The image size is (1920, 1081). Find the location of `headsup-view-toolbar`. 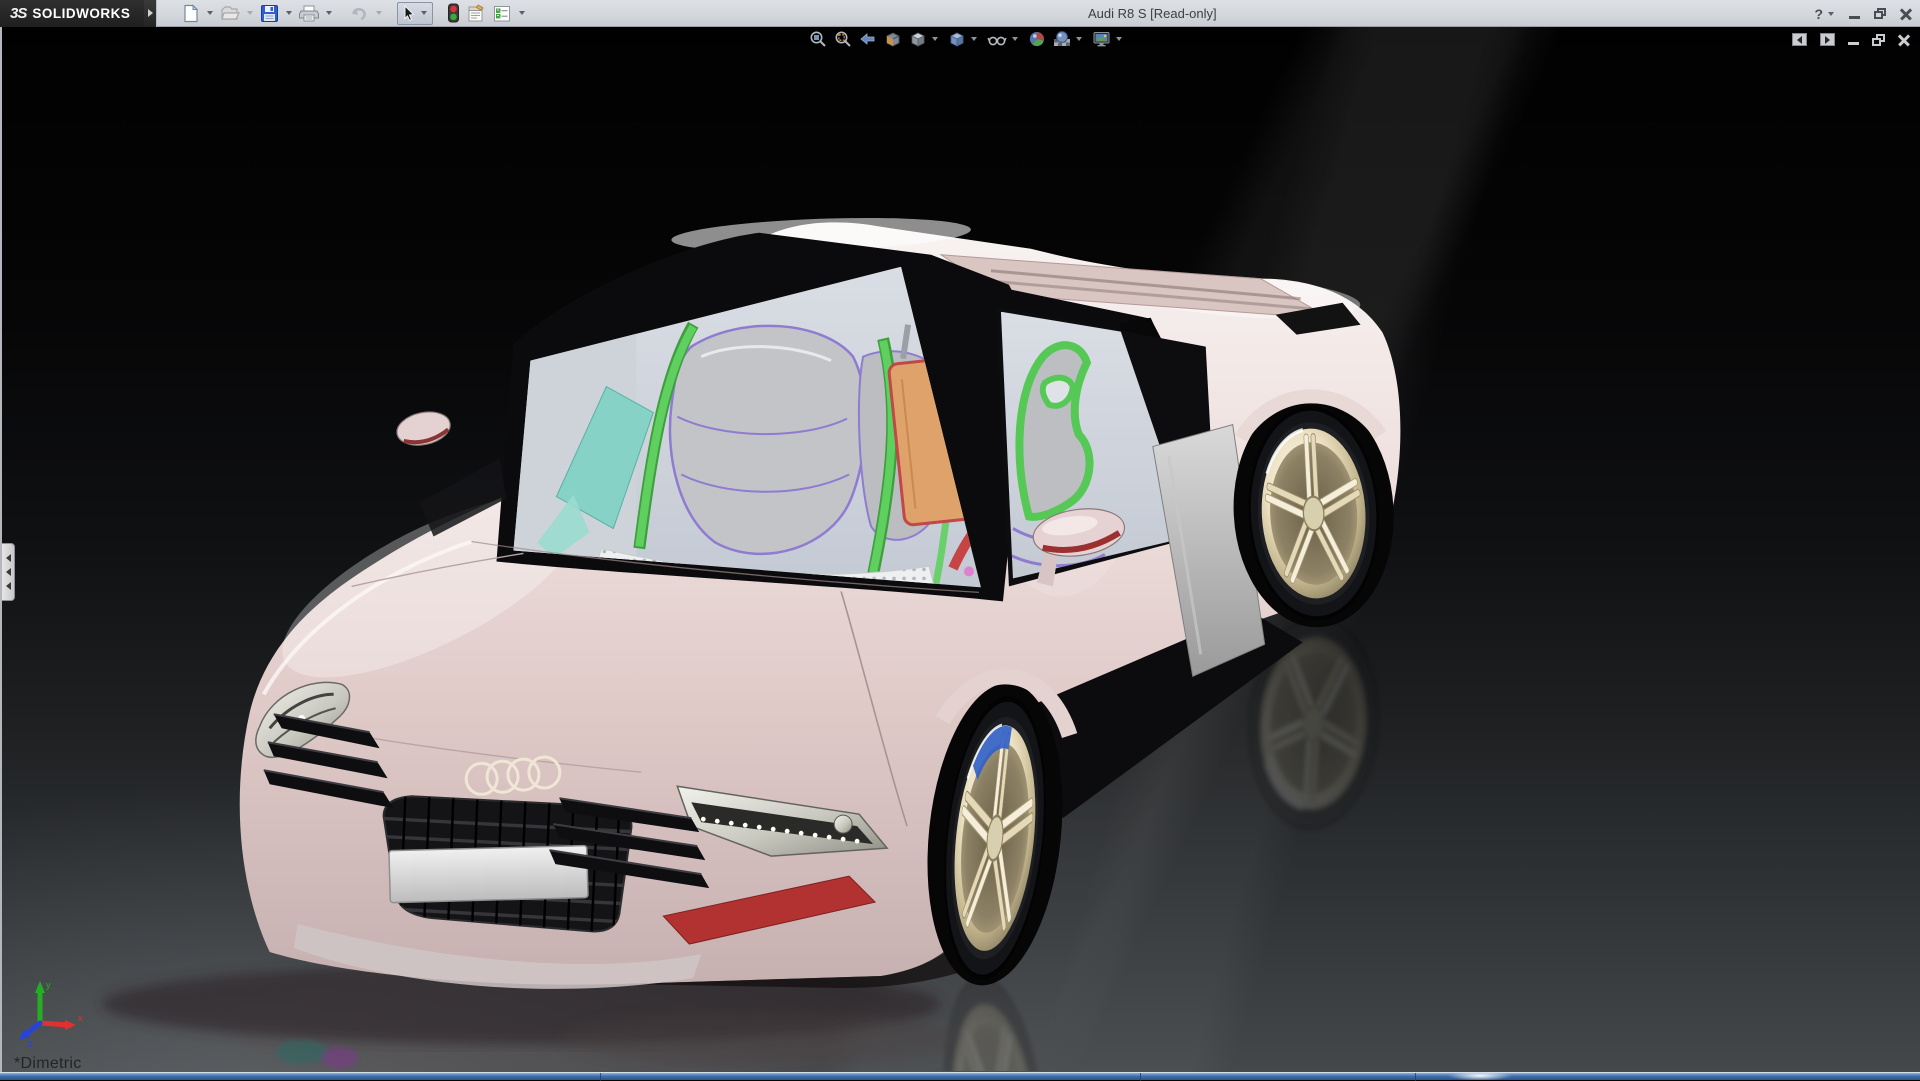

headsup-view-toolbar is located at coordinates (967, 39).